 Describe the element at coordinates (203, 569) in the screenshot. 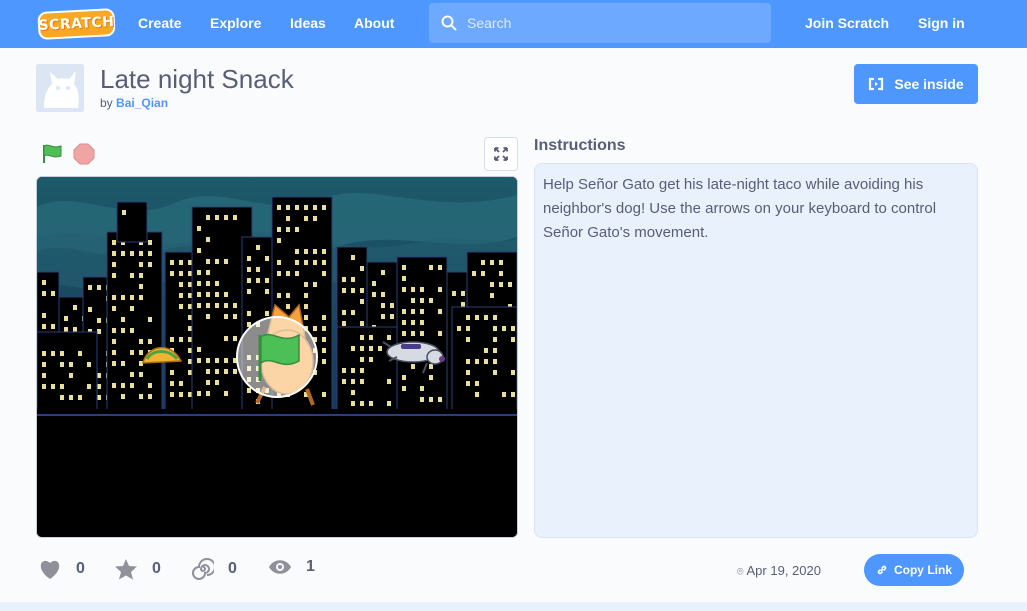

I see `remix-spiral-icon` at that location.